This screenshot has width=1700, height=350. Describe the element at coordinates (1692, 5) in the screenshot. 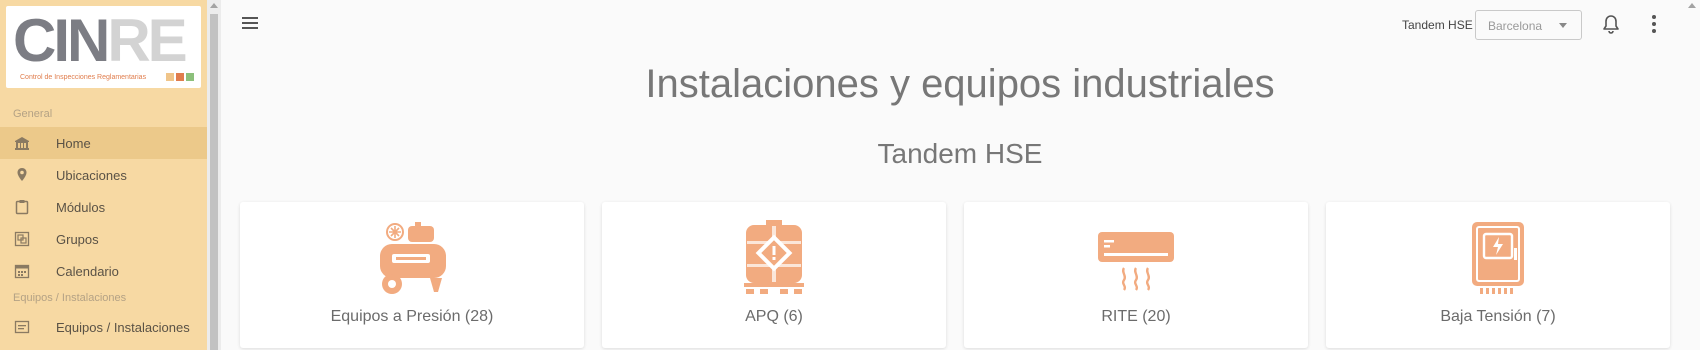

I see `page-scroll-up-arrow-icon` at that location.